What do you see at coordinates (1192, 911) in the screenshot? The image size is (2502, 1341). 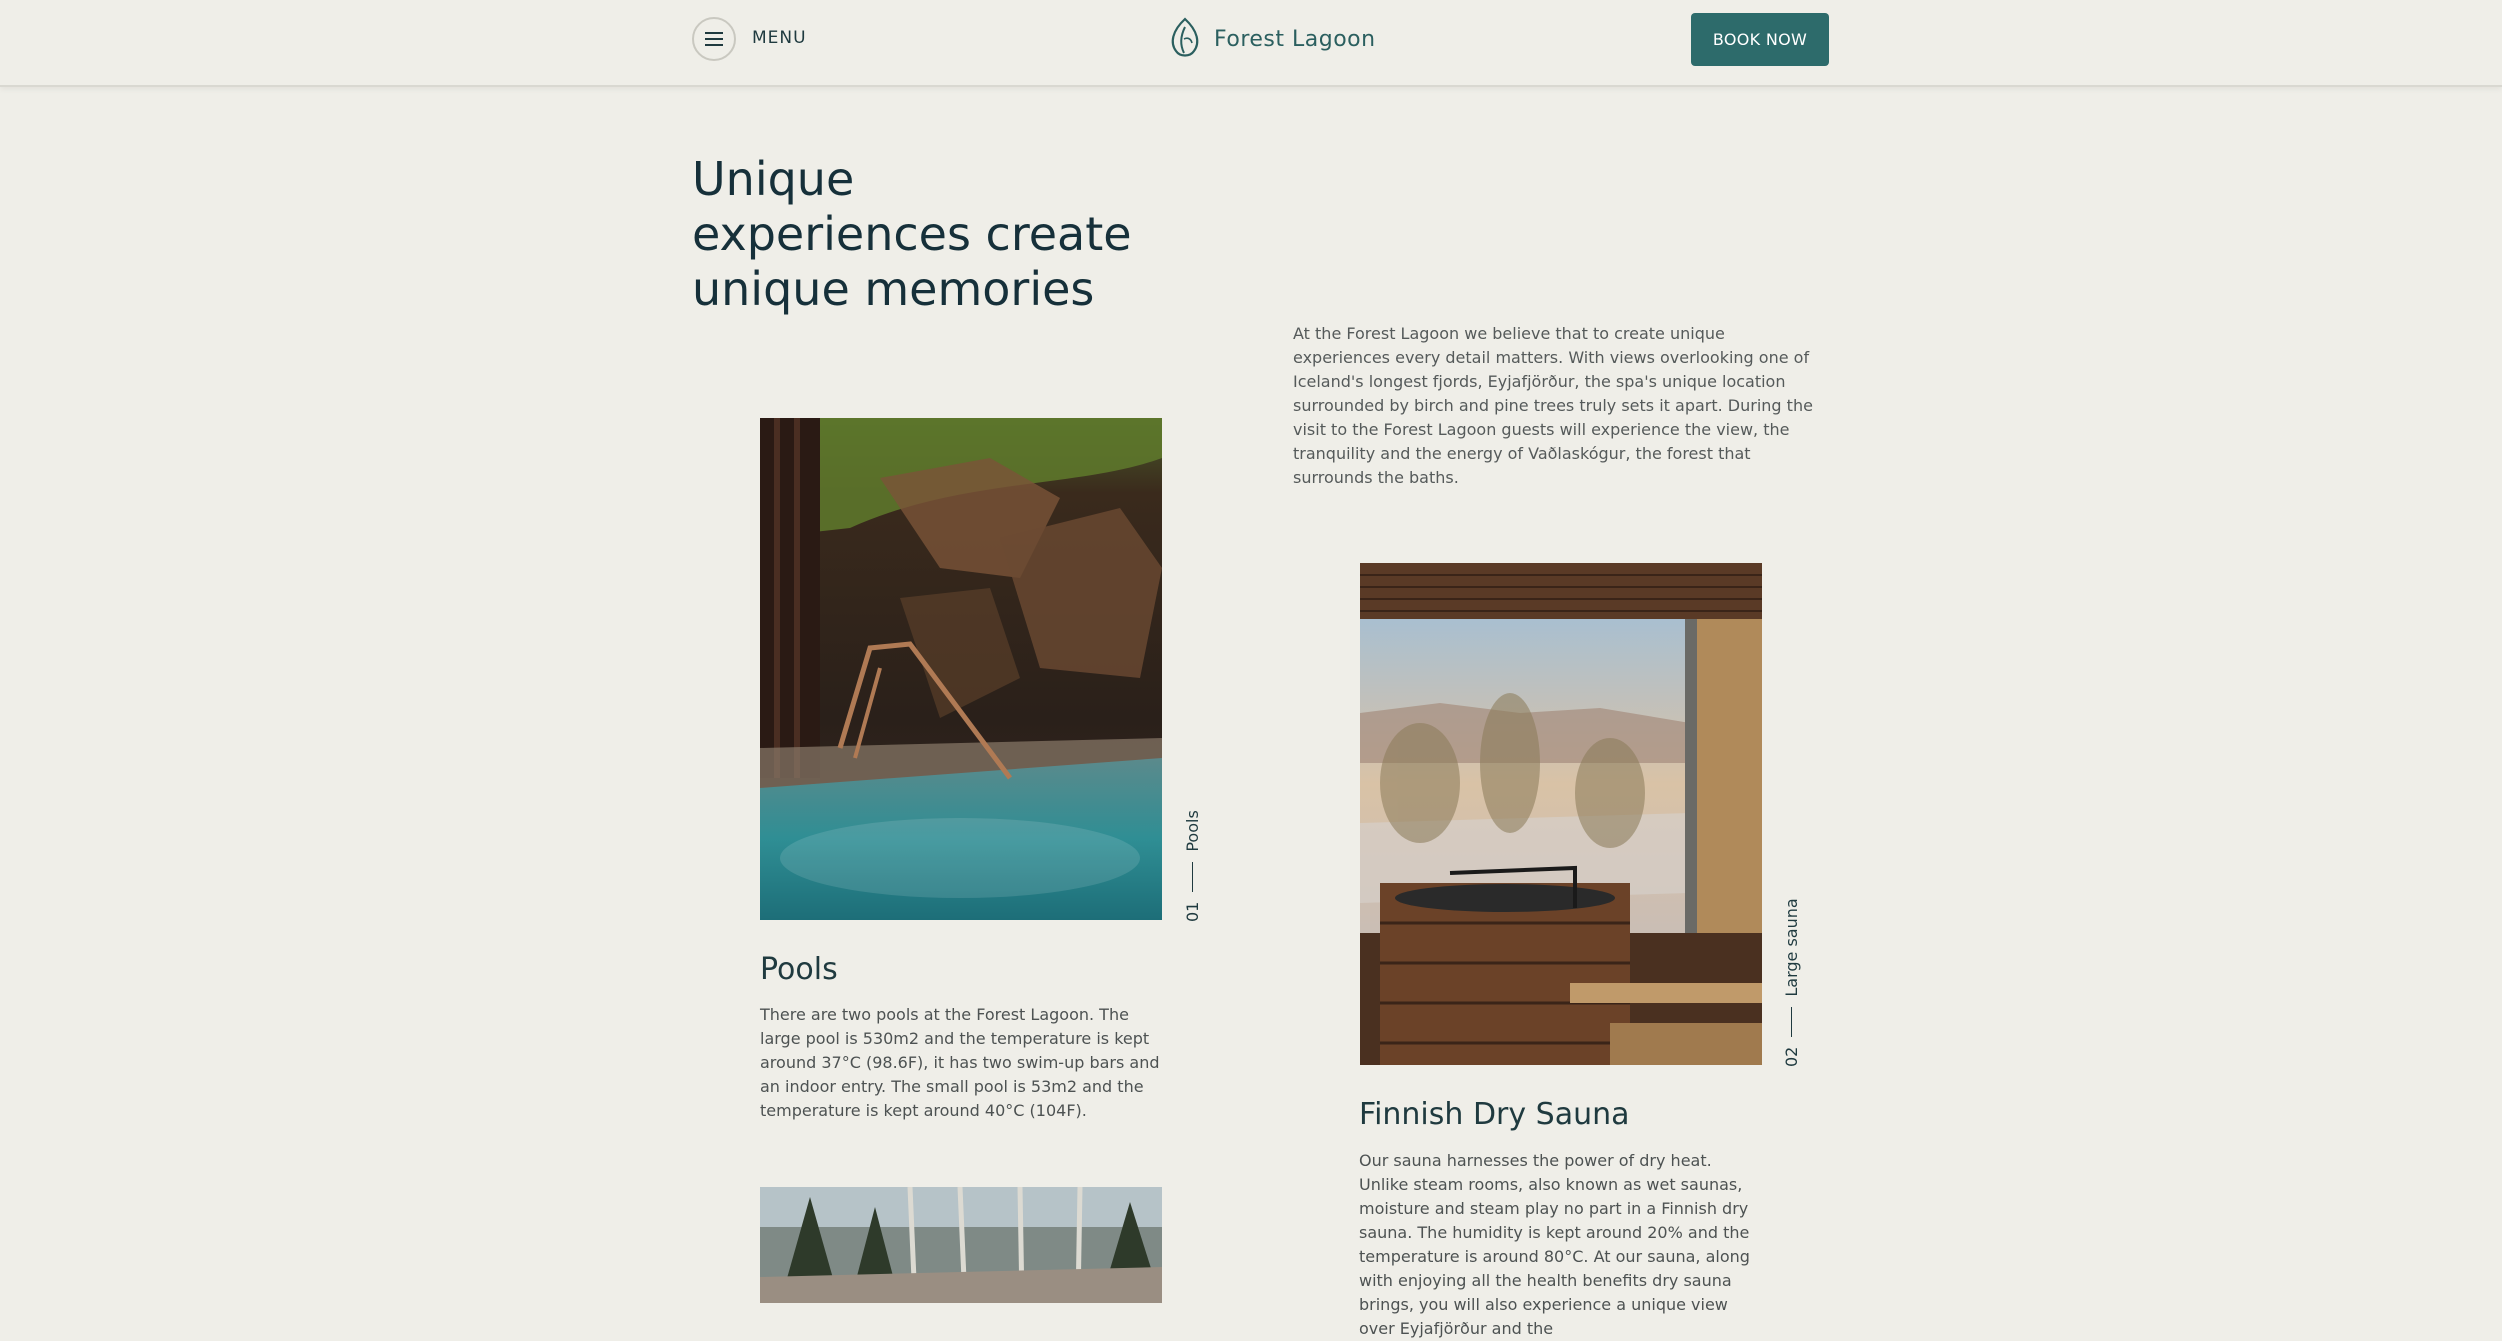 I see `pools-number: 01` at bounding box center [1192, 911].